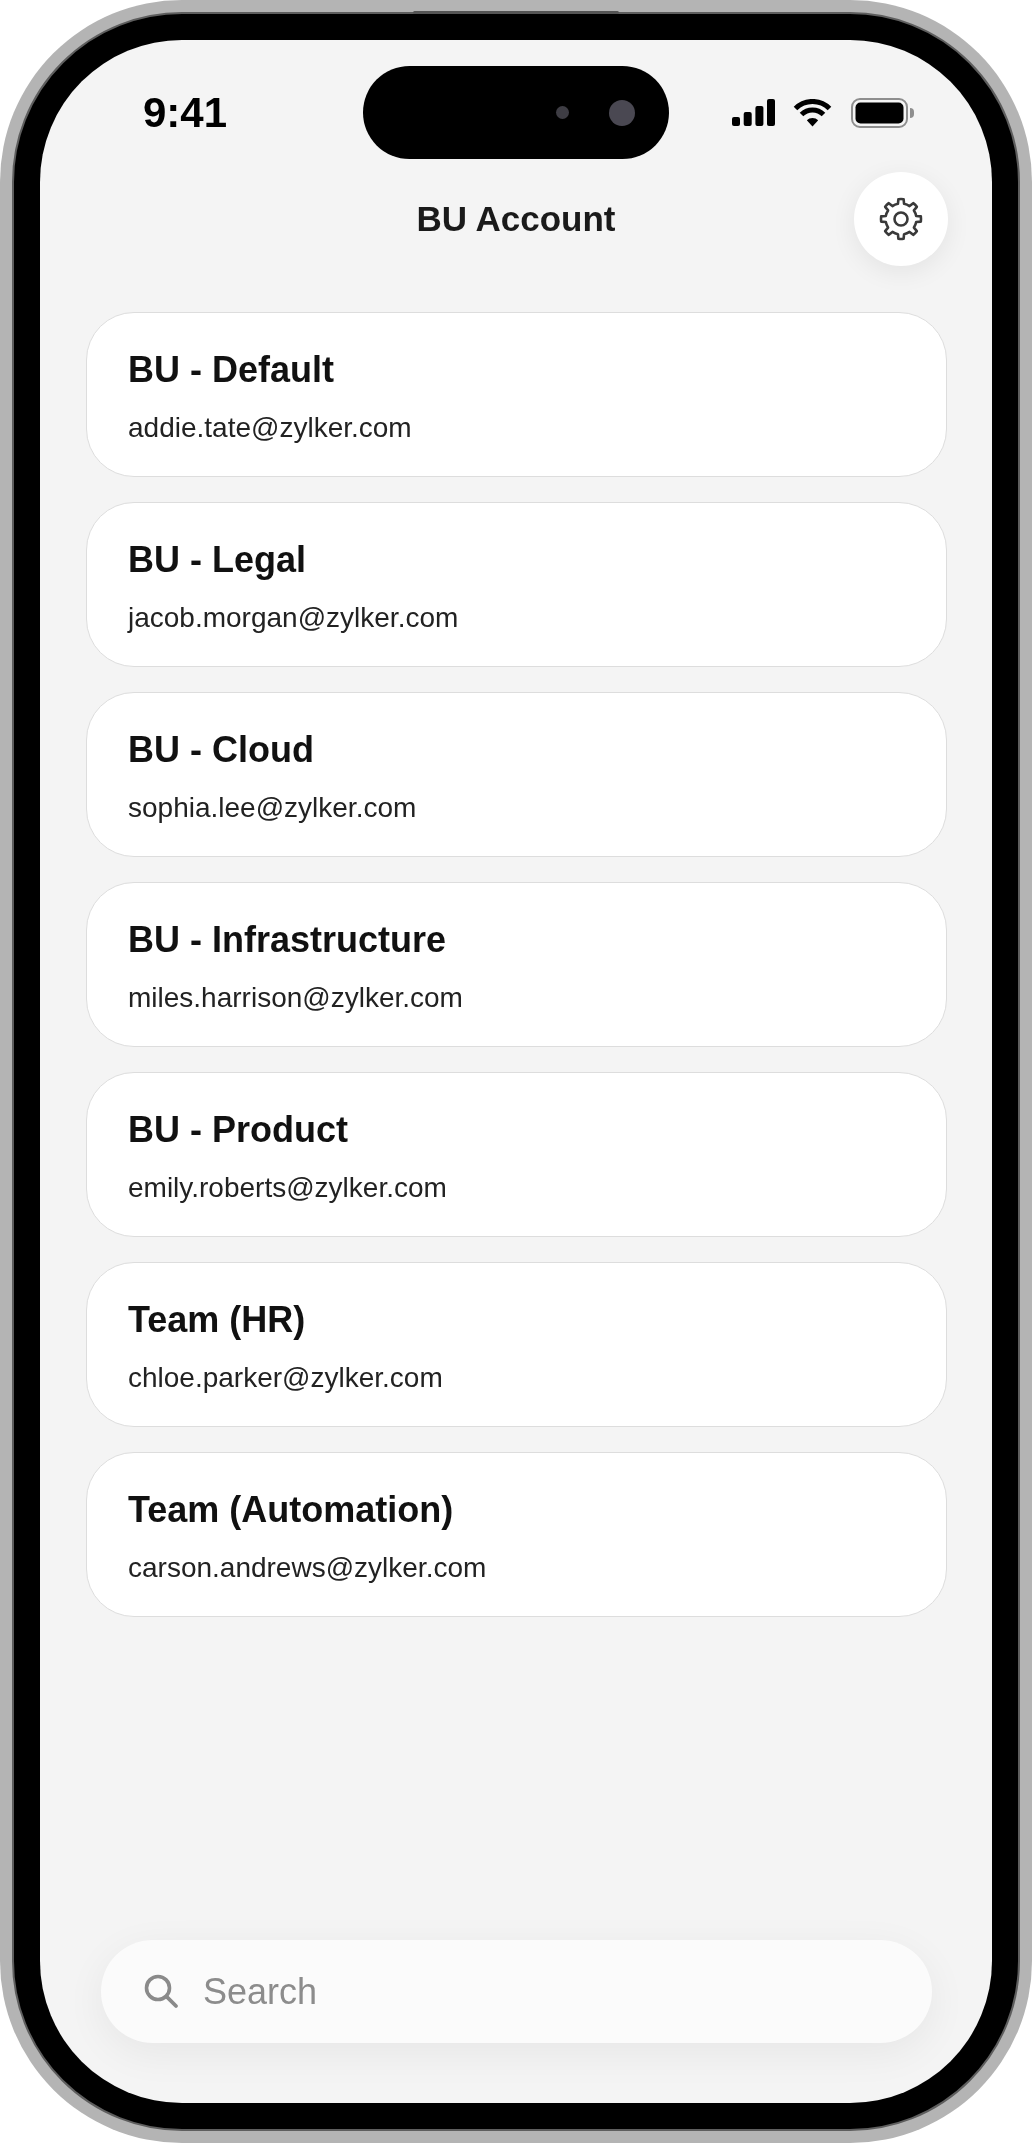  Describe the element at coordinates (231, 369) in the screenshot. I see `account-name: BU - Default` at that location.